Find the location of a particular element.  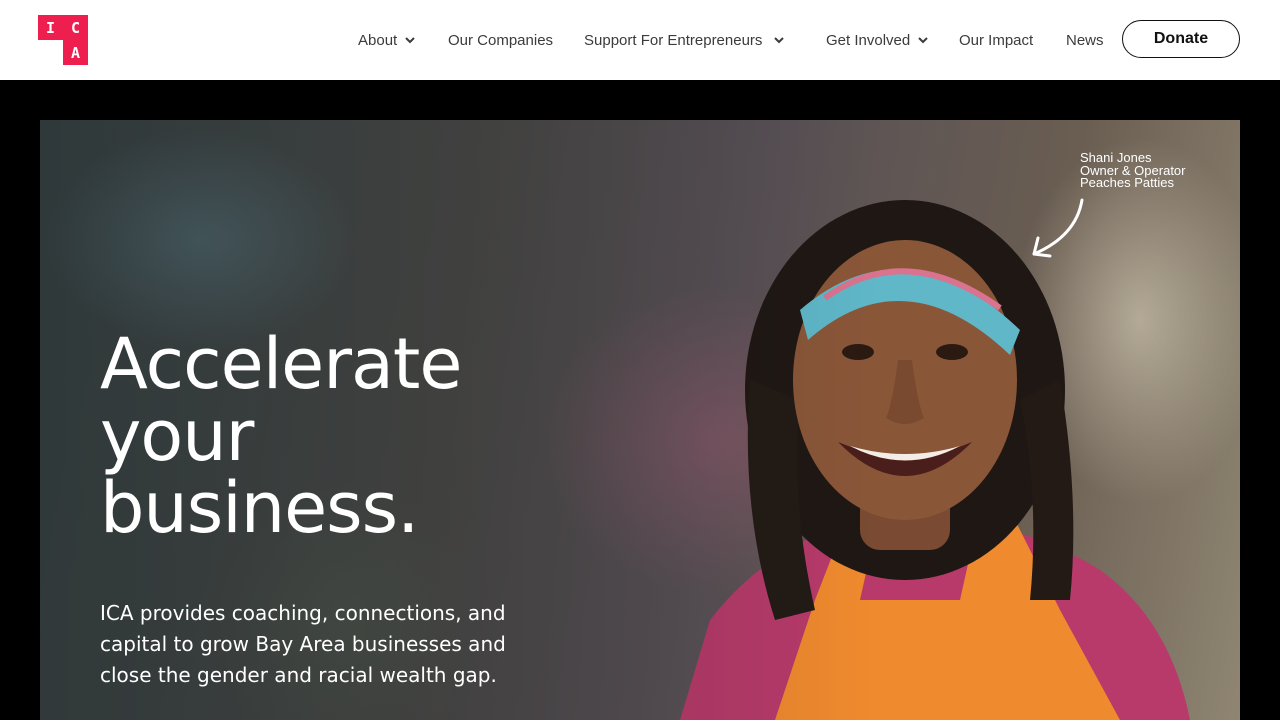

nav-item-support-for-entrepreneurs: Support For Entrepreneurs is located at coordinates (684, 40).